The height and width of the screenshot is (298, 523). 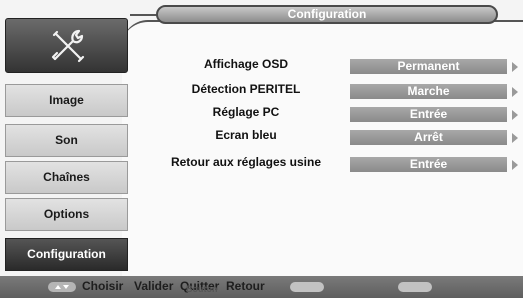 I want to click on nav-key-icon, so click(x=62, y=287).